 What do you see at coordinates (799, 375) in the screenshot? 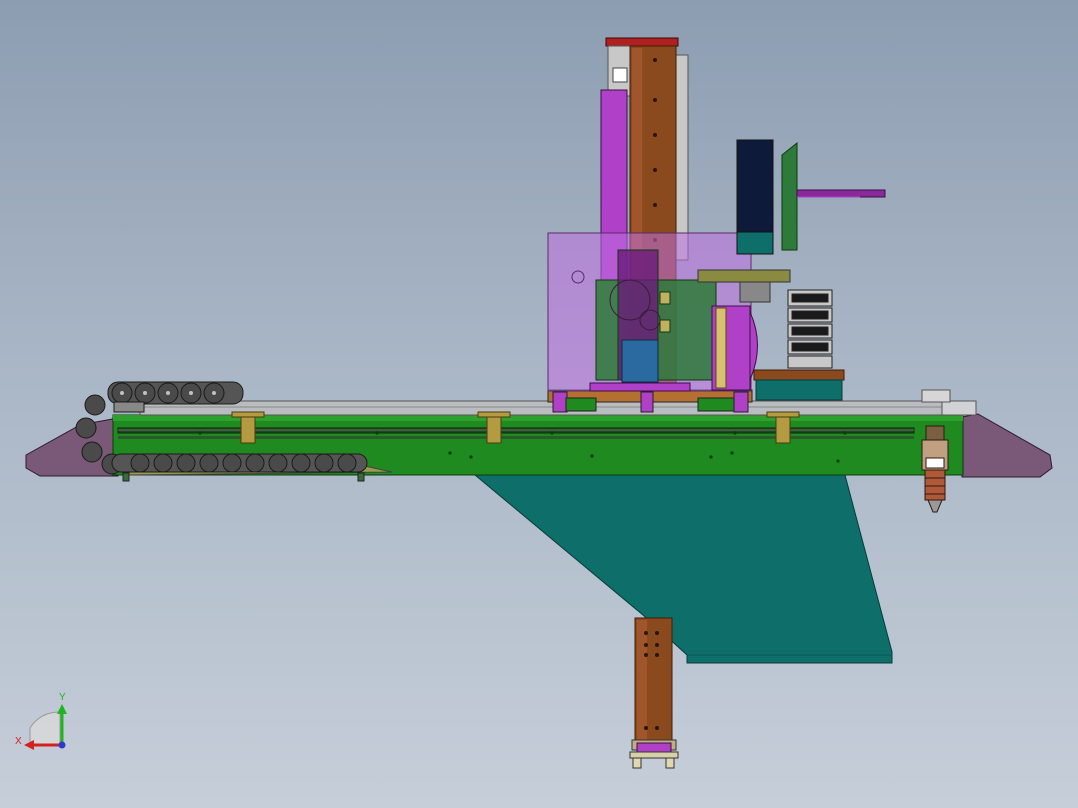
I see `valve-platform` at bounding box center [799, 375].